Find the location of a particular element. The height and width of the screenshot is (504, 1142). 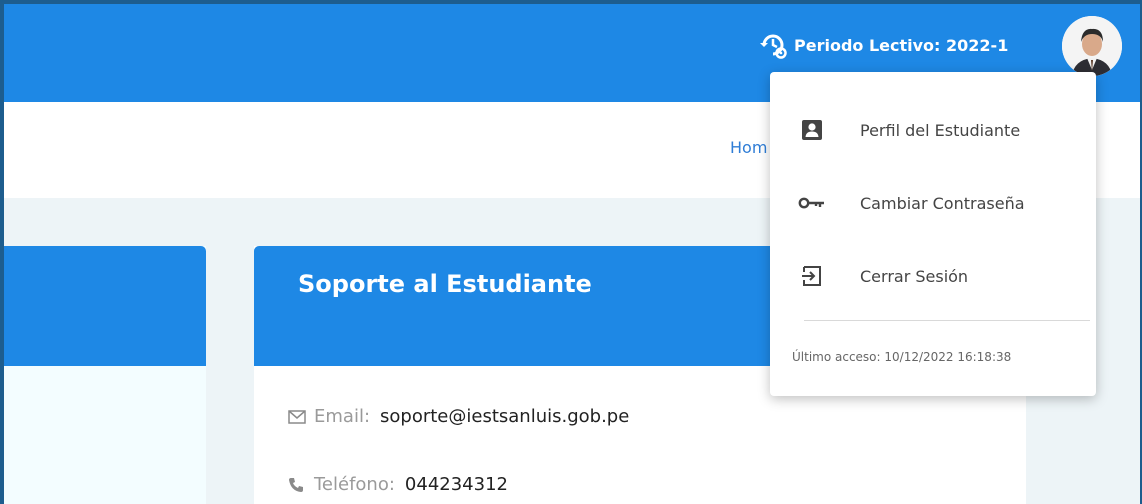

menu-item-label: Cerrar Sesión is located at coordinates (914, 276).